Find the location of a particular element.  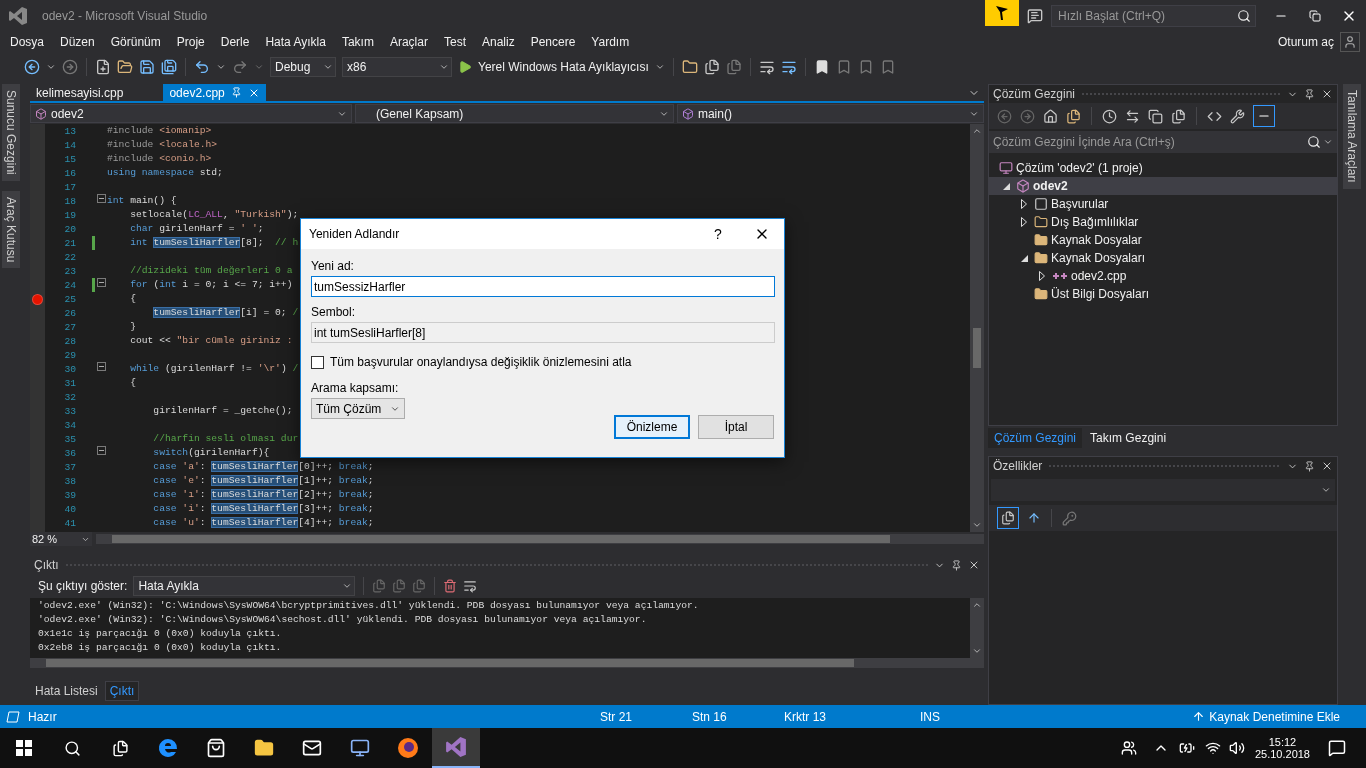

side-tab: Tanılama Araçları is located at coordinates (1352, 136).